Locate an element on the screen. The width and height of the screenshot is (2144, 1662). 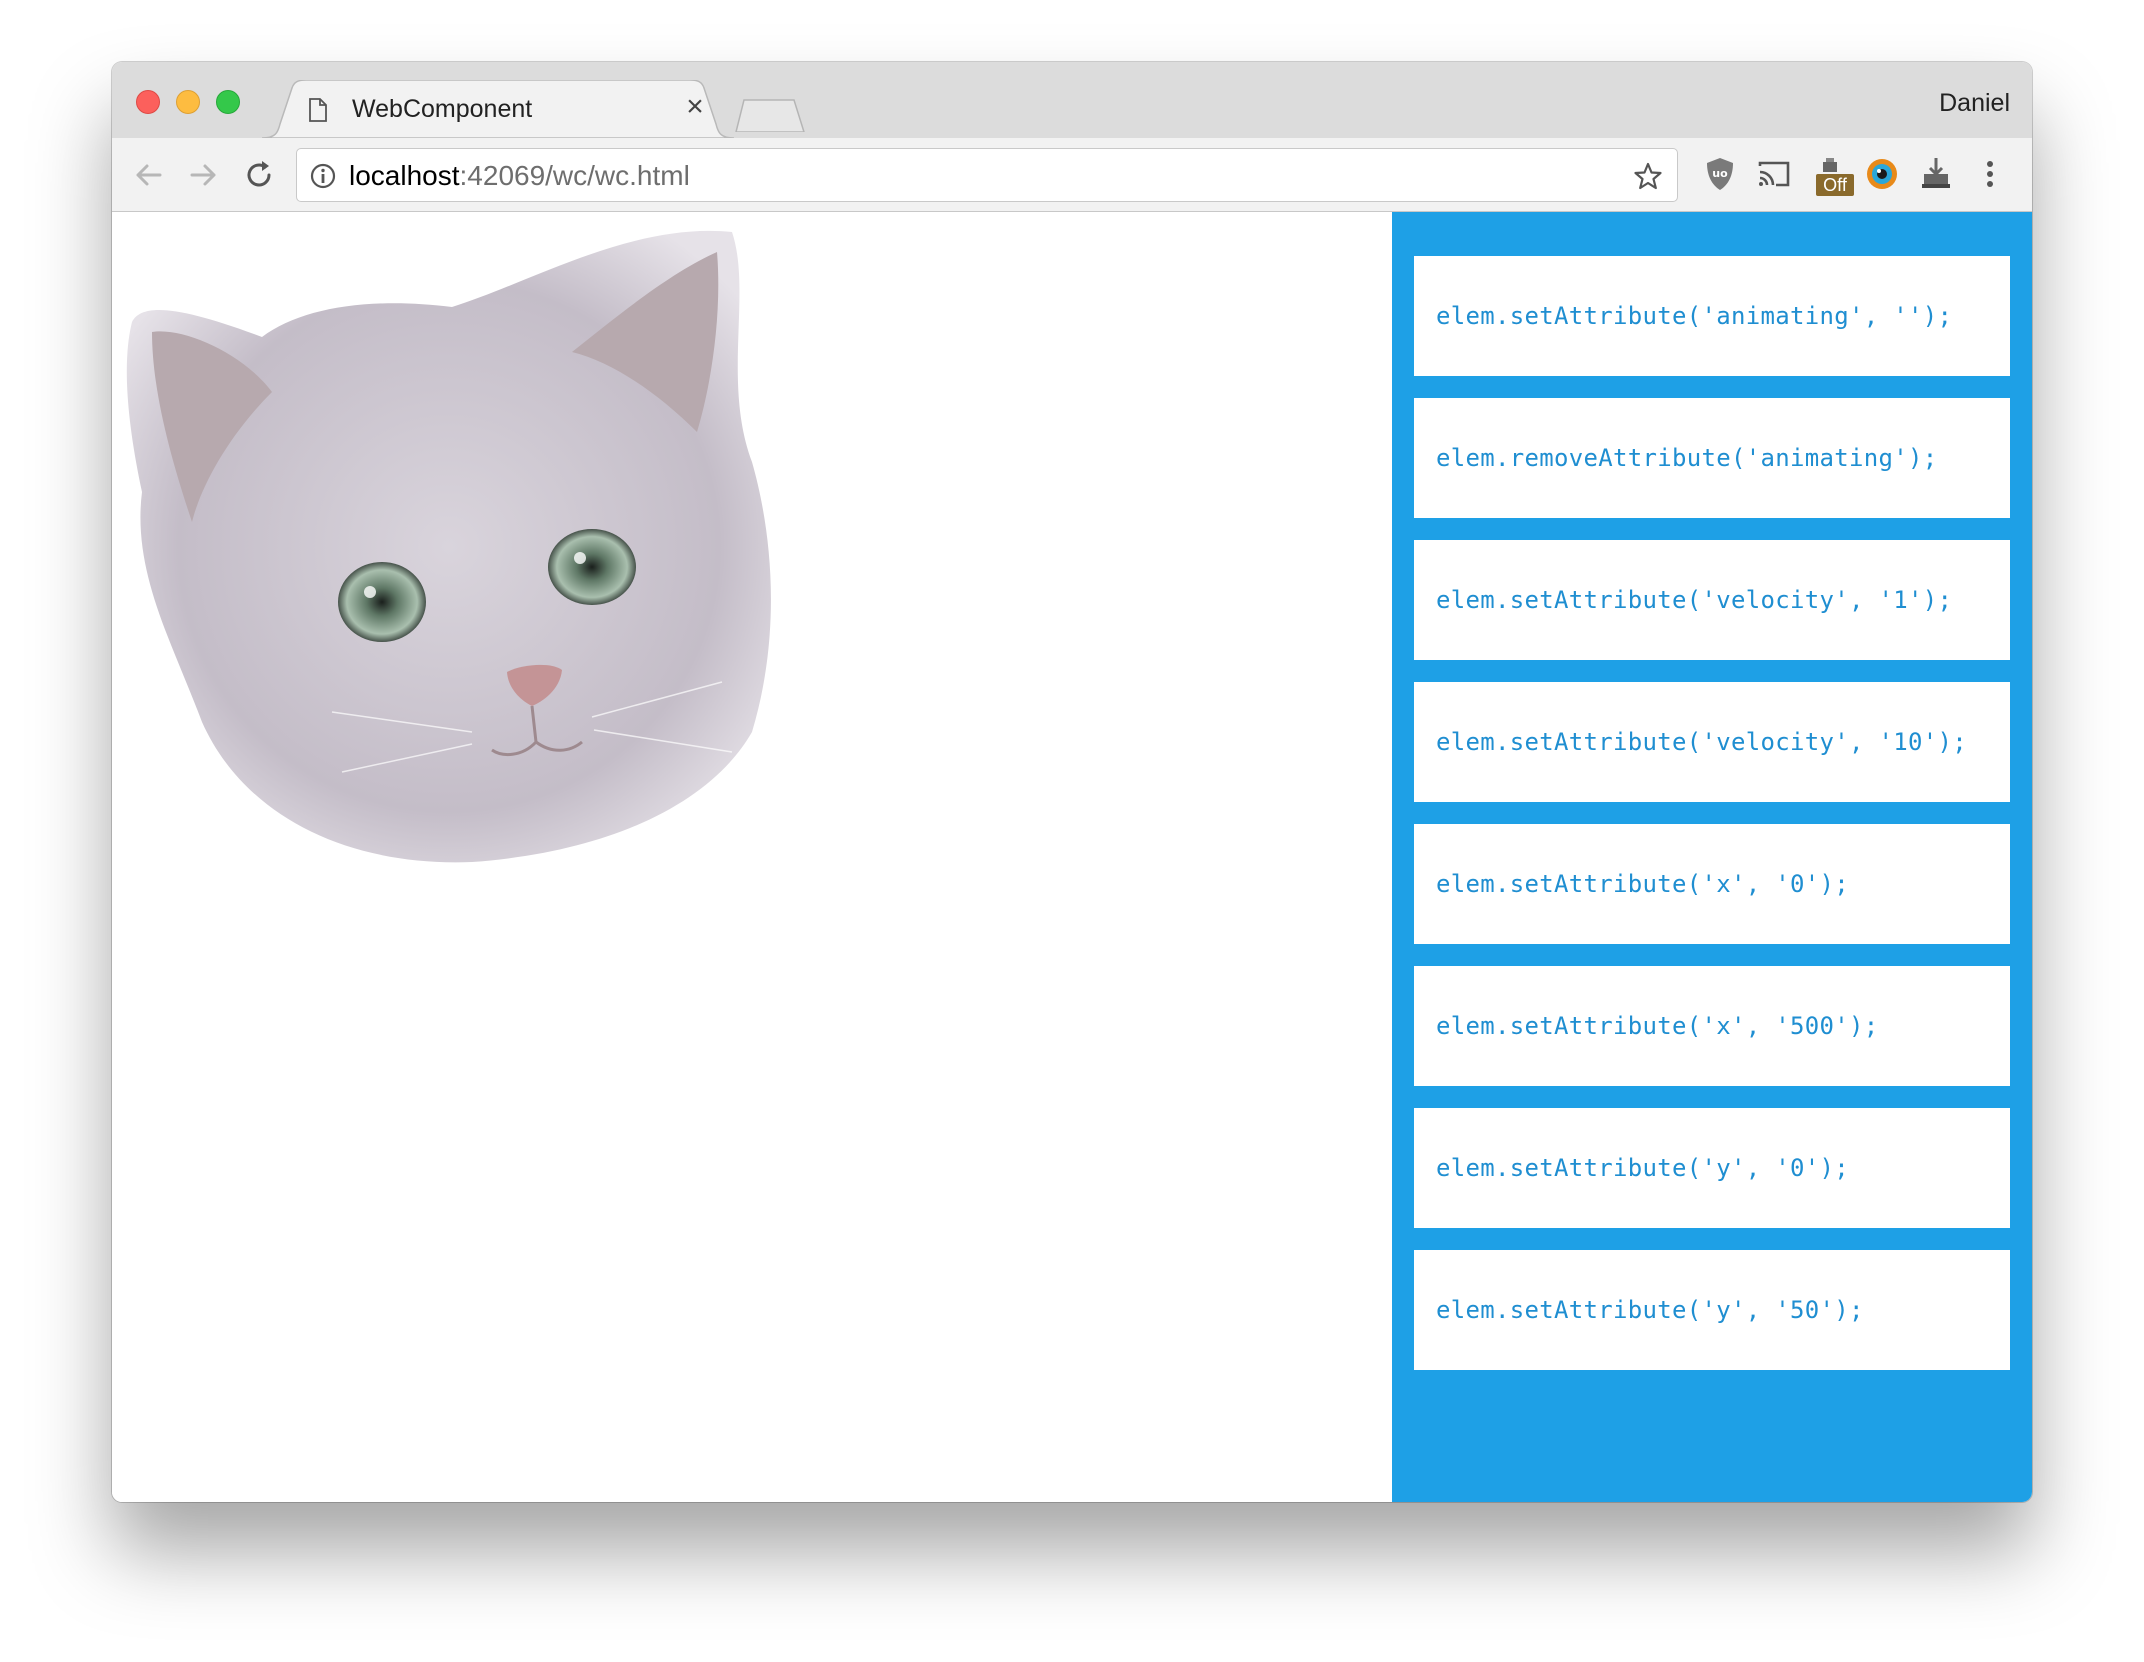
remove-animating-button: elem.removeAttribute('animating'); is located at coordinates (1712, 458).